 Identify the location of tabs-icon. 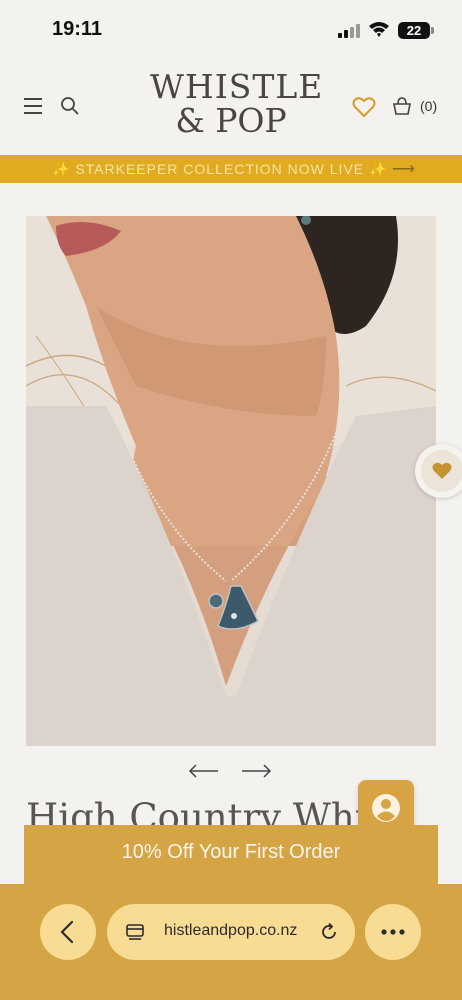
(135, 932).